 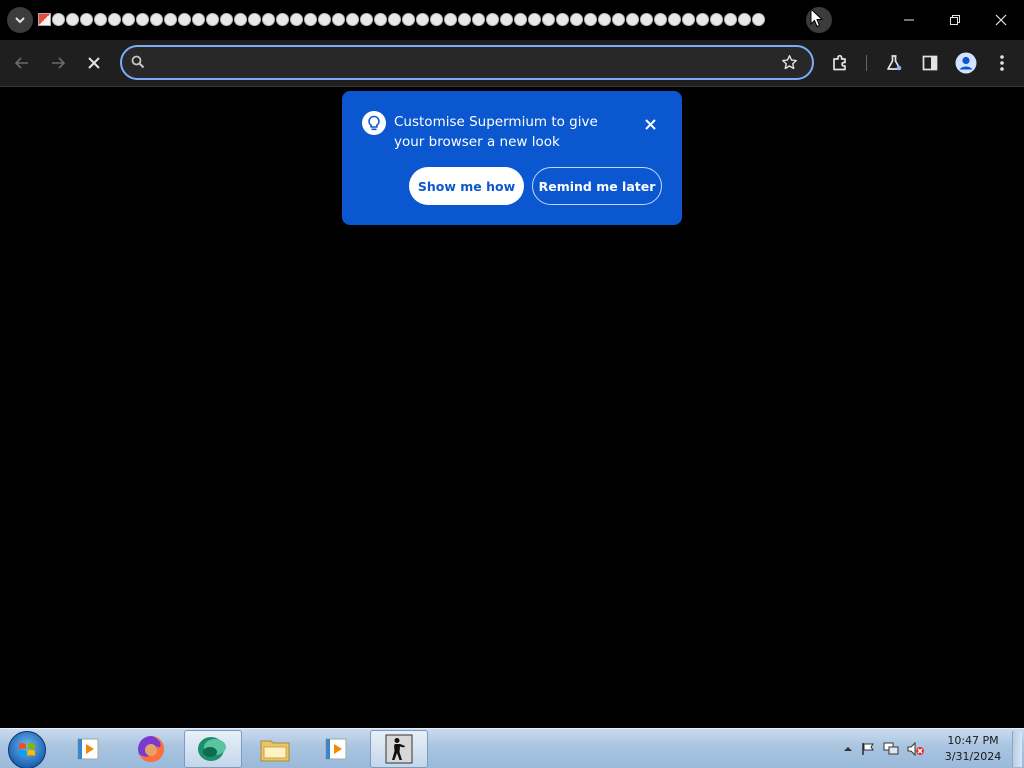 What do you see at coordinates (1002, 63) in the screenshot?
I see `menu-button` at bounding box center [1002, 63].